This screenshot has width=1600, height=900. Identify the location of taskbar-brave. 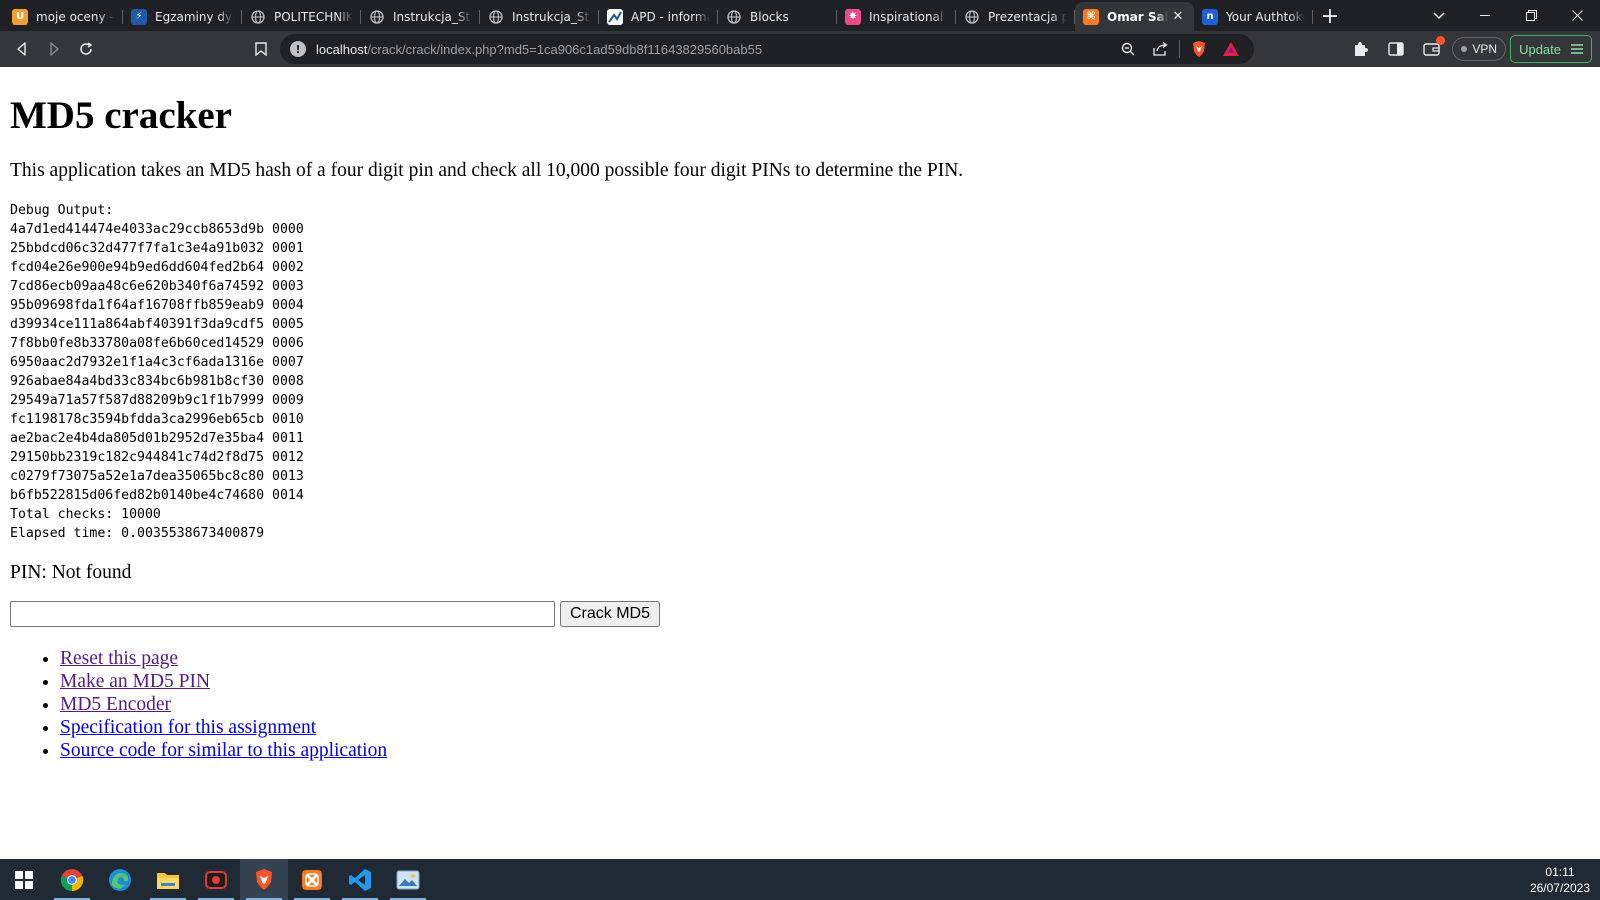
(264, 879).